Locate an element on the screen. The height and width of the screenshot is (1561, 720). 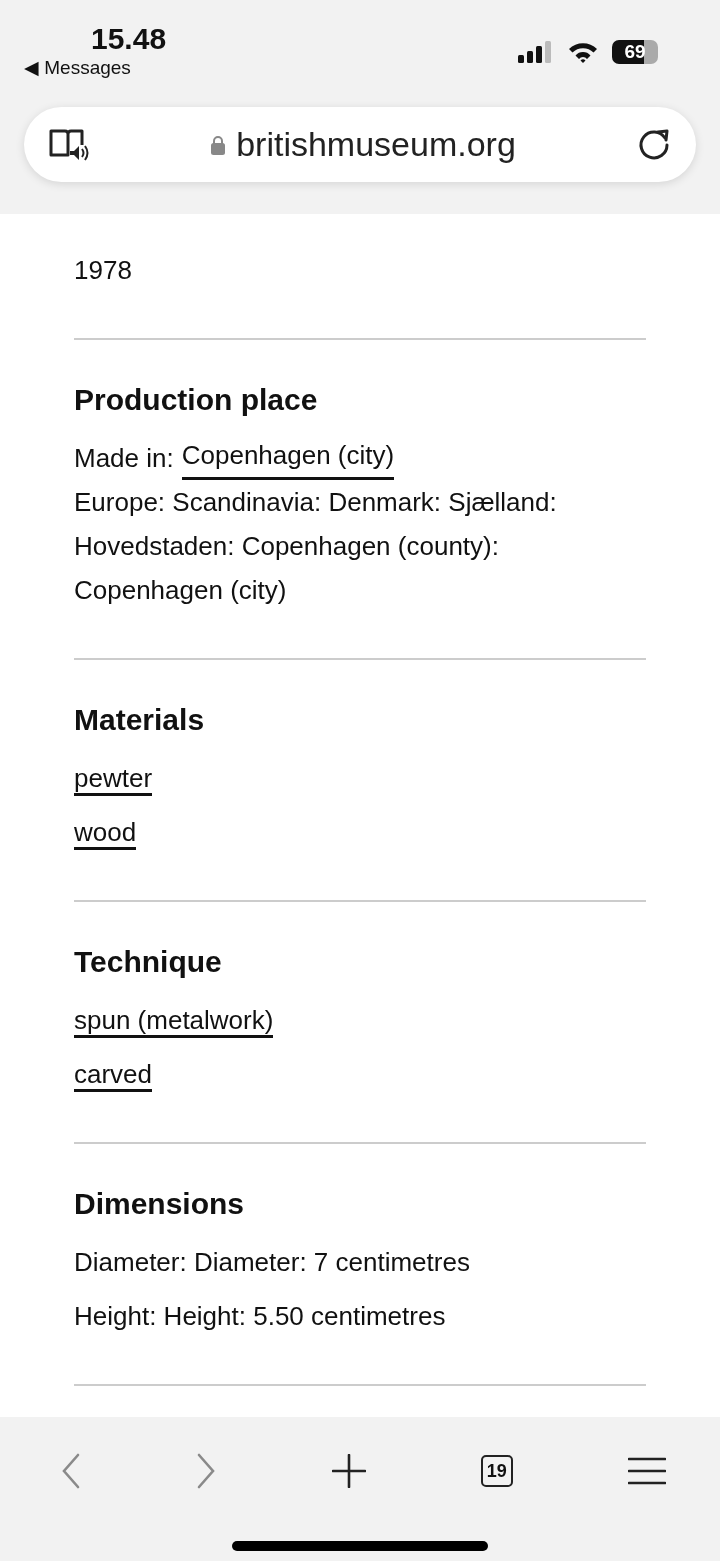
plus-icon is located at coordinates (348, 1471).